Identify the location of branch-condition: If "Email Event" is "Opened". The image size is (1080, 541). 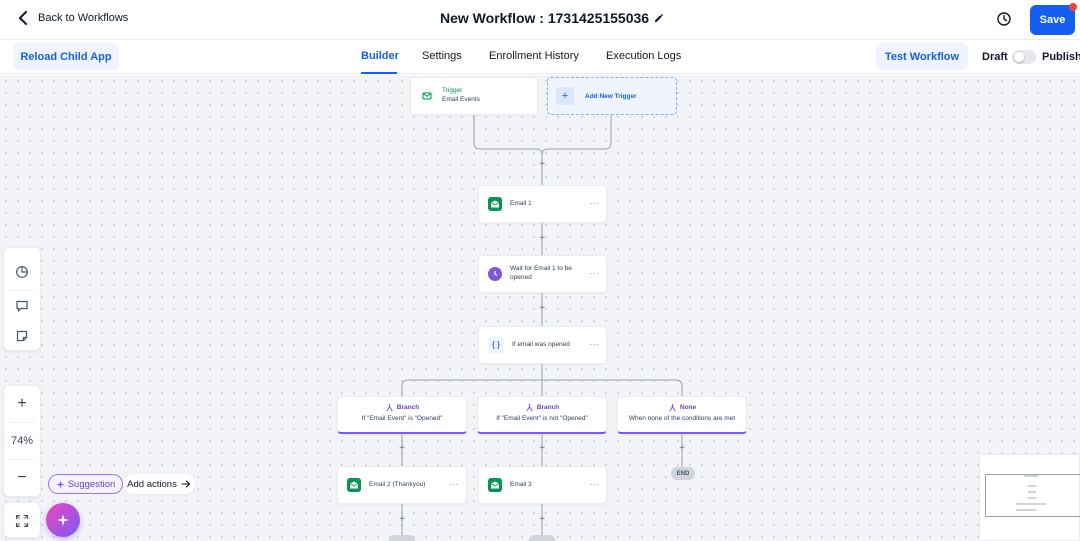
(402, 418).